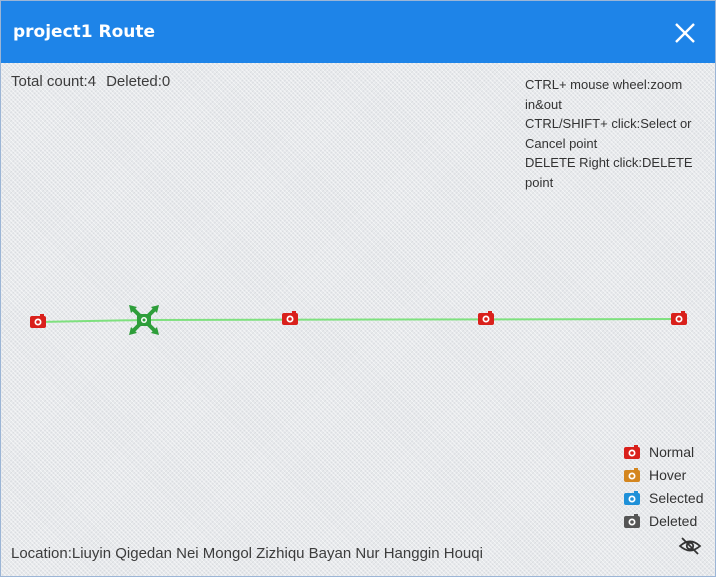  I want to click on legend-label: Normal, so click(672, 452).